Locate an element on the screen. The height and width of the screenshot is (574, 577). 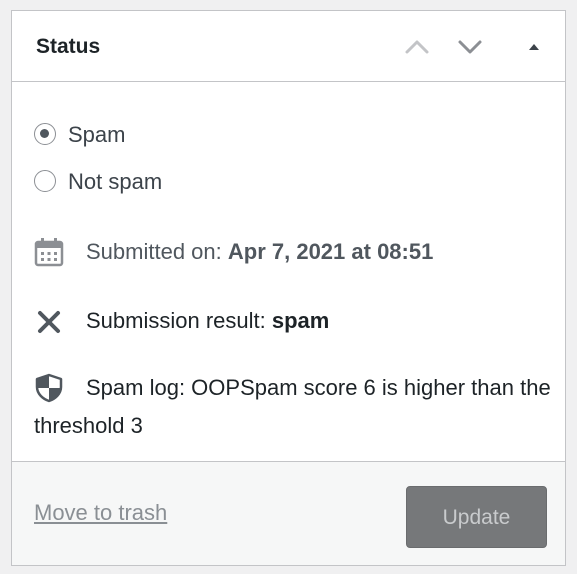
submitted-on-value: Apr 7, 2021 at 08:51 is located at coordinates (330, 251).